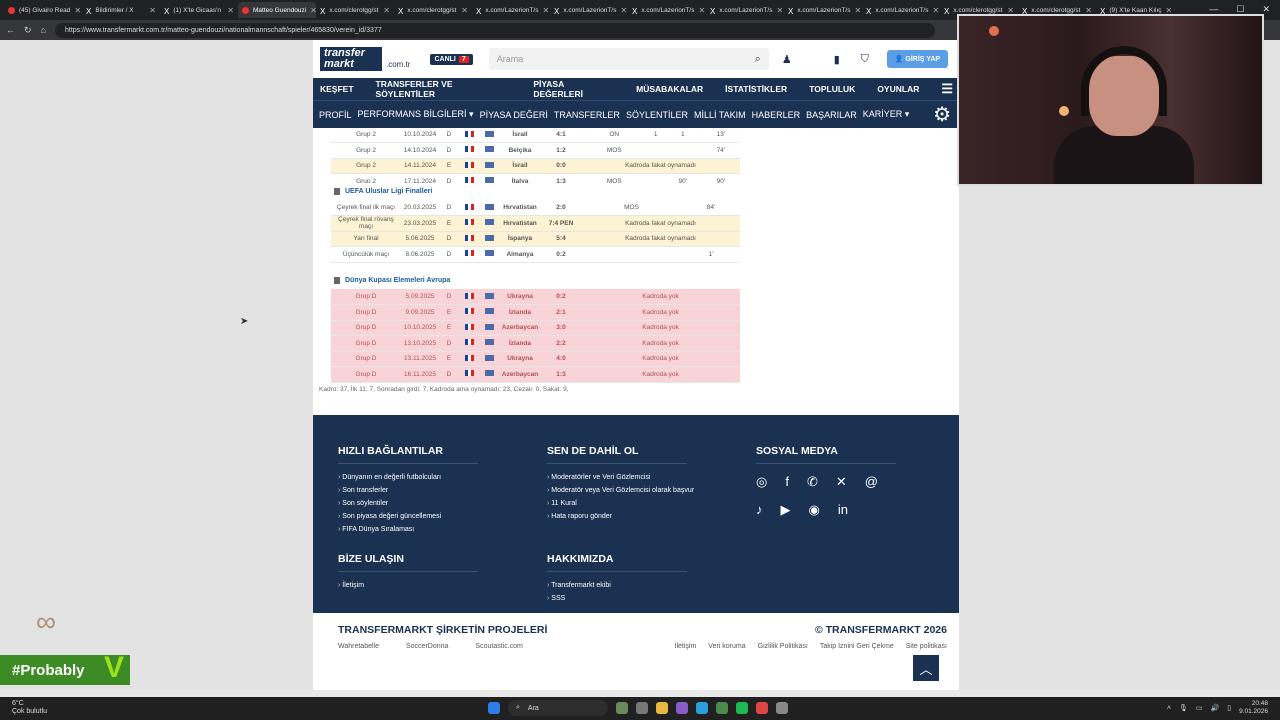 The height and width of the screenshot is (720, 1280). I want to click on shield-icon: ⛉, so click(865, 59).